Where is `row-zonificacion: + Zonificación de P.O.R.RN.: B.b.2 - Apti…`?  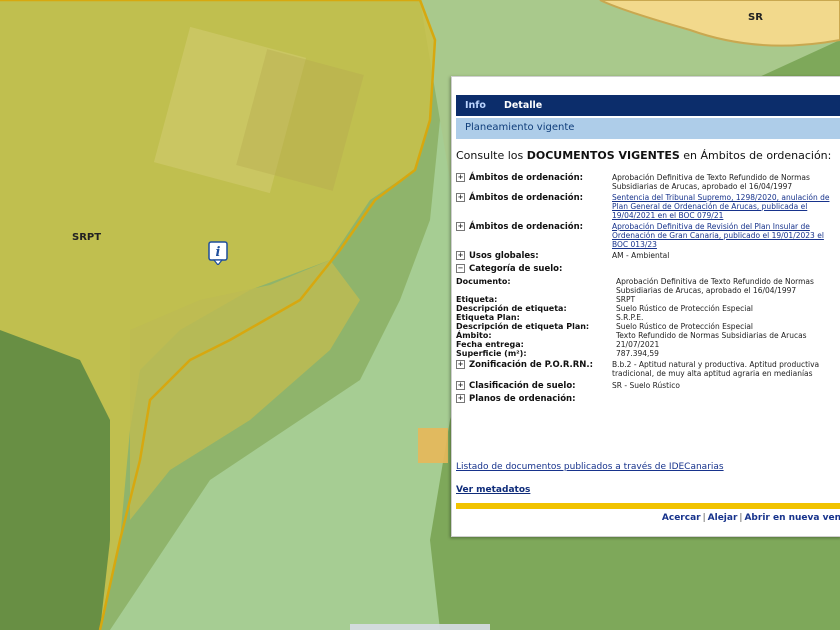 row-zonificacion: + Zonificación de P.O.R.RN.: B.b.2 - Apti… is located at coordinates (648, 369).